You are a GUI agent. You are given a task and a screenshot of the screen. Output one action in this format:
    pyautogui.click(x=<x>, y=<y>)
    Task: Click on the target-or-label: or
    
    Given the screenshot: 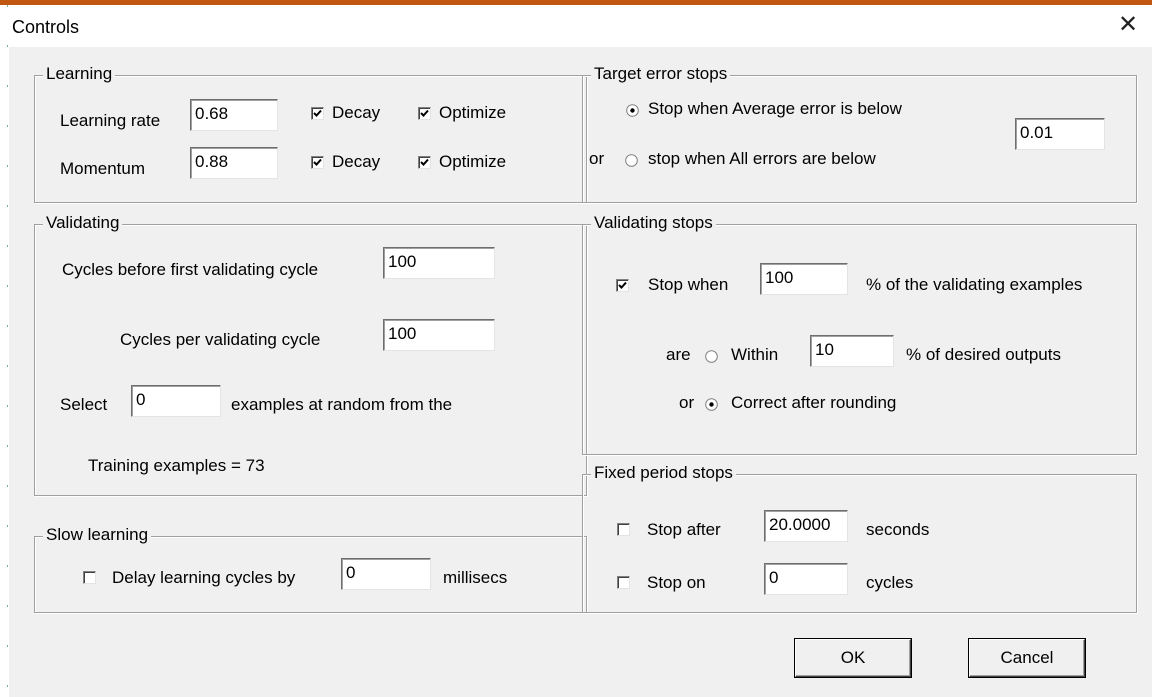 What is the action you would take?
    pyautogui.click(x=597, y=158)
    